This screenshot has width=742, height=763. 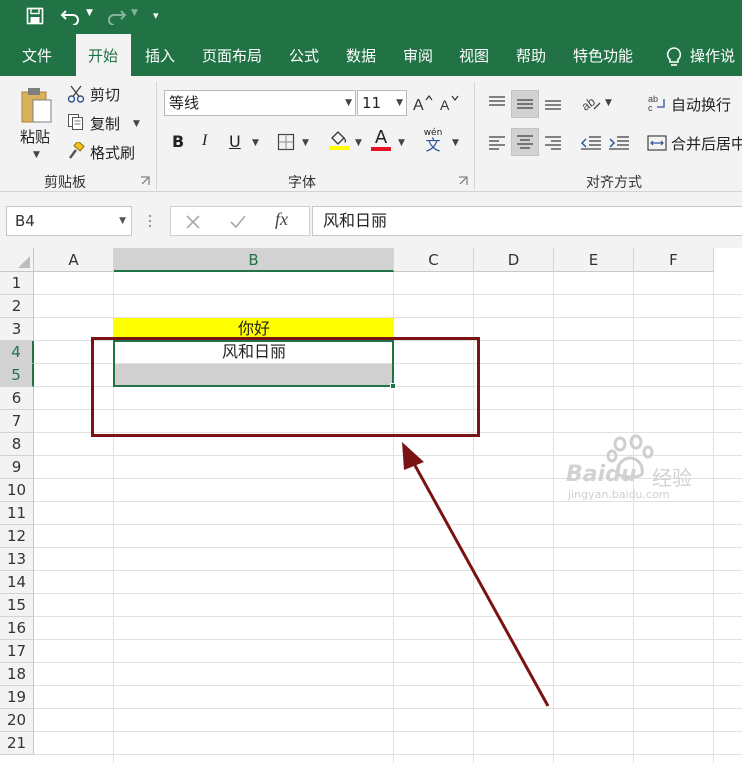 I want to click on font-launcher-icon, so click(x=463, y=181).